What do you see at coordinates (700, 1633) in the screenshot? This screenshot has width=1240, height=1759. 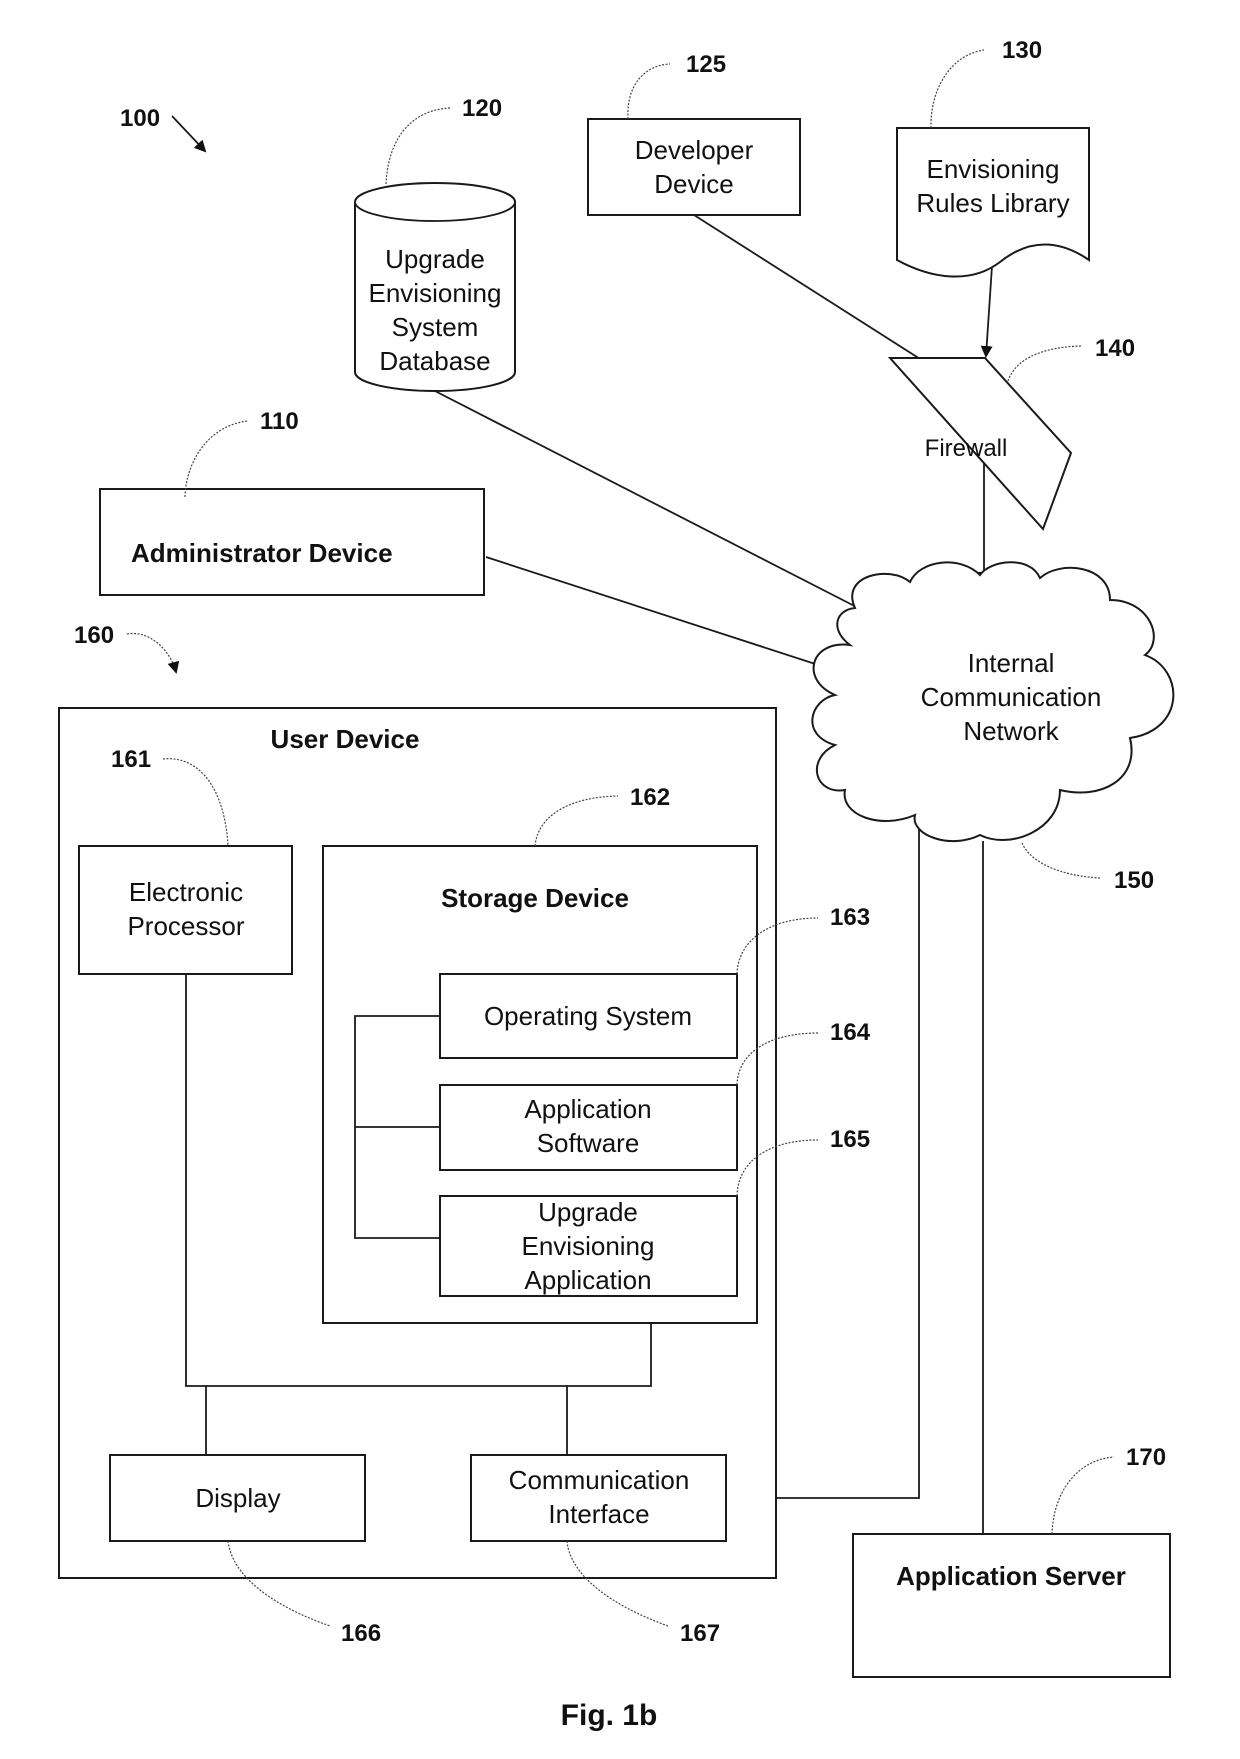 I see `ref-167: 167` at bounding box center [700, 1633].